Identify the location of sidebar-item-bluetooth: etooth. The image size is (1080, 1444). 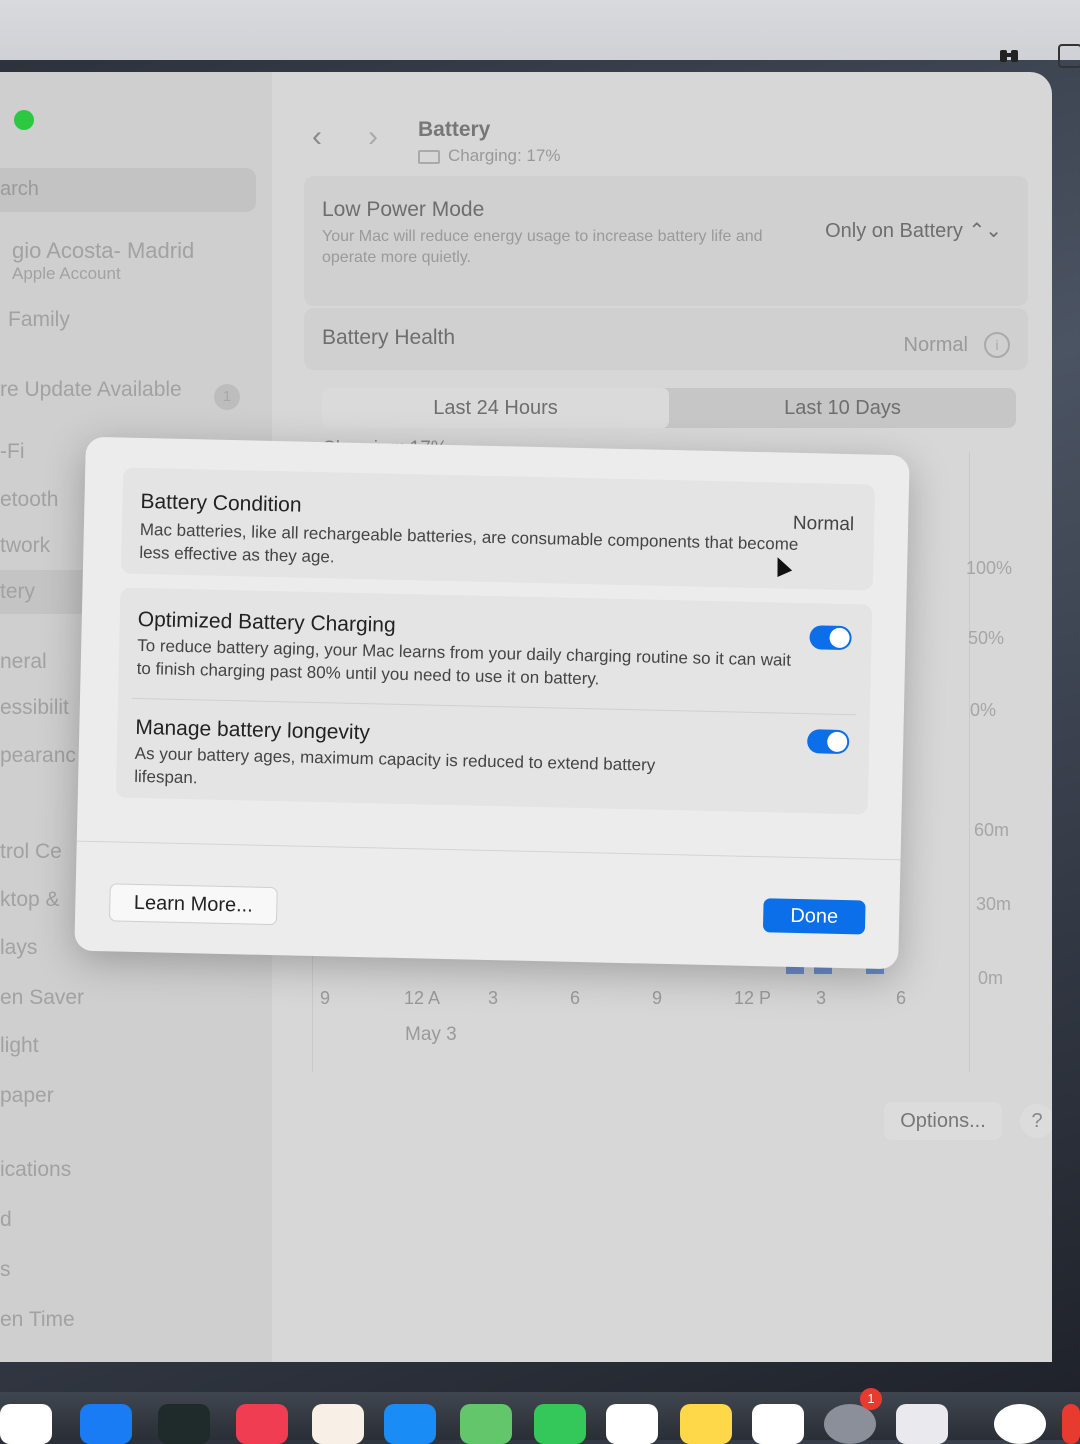
(29, 500).